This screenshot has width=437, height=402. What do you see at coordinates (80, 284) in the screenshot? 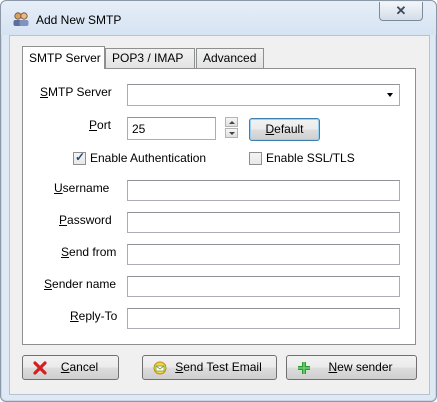
I see `sender-name-label: Sender name` at bounding box center [80, 284].